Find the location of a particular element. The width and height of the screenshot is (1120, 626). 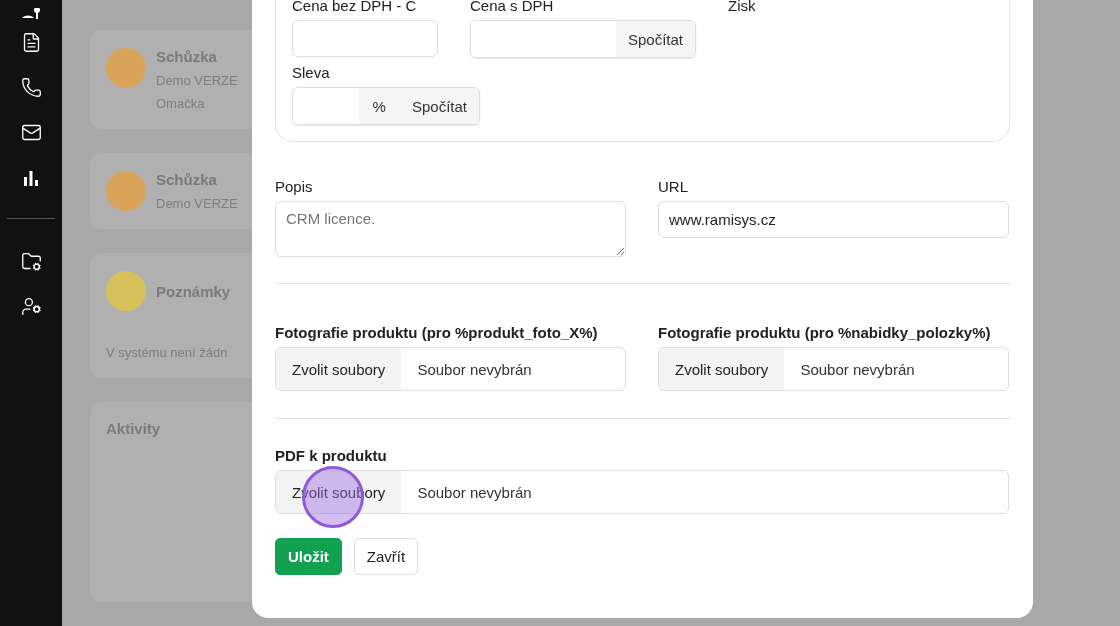

close-button: Zavřít is located at coordinates (386, 556).